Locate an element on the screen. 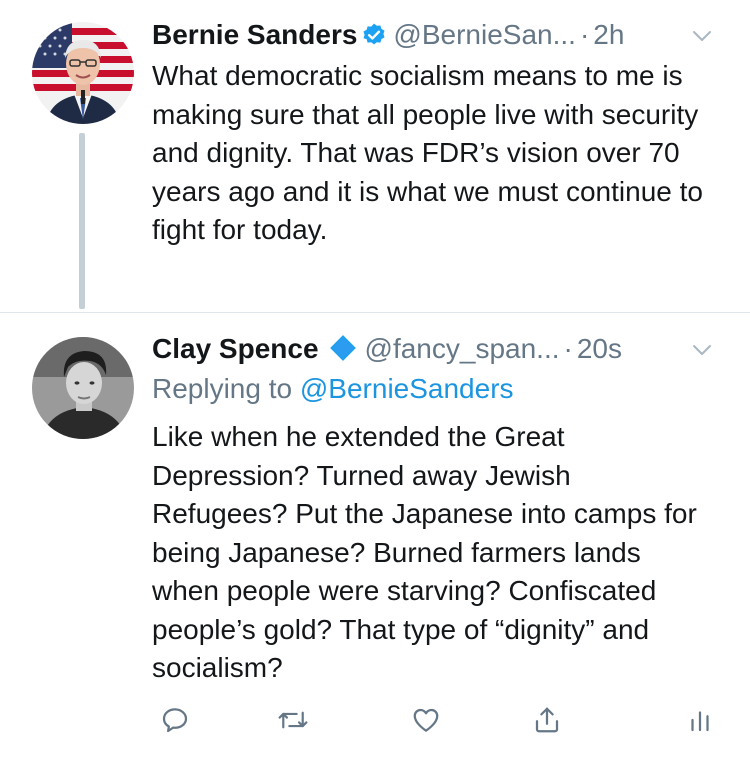 The image size is (750, 762). verified-badge-icon is located at coordinates (374, 39).